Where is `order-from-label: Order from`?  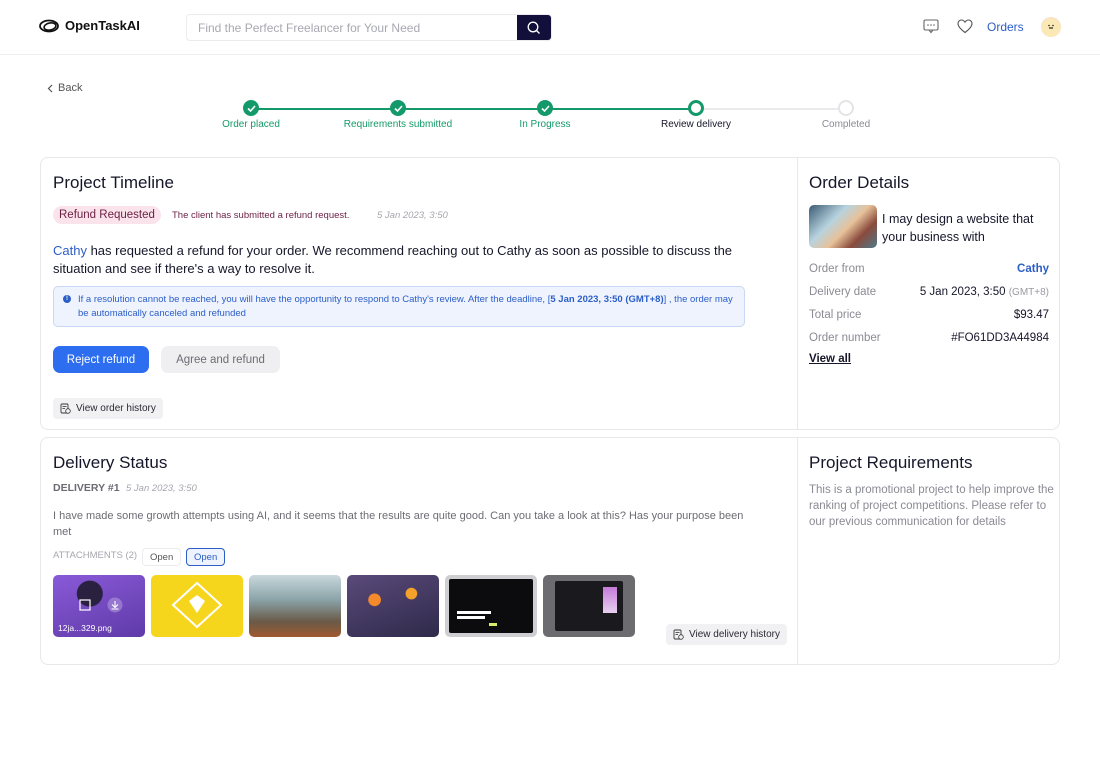
order-from-label: Order from is located at coordinates (837, 269).